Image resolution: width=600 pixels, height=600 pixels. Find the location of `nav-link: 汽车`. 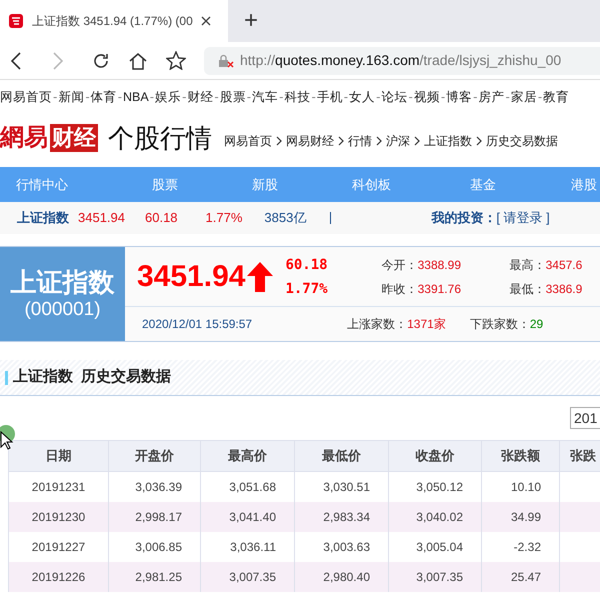

nav-link: 汽车 is located at coordinates (265, 97).